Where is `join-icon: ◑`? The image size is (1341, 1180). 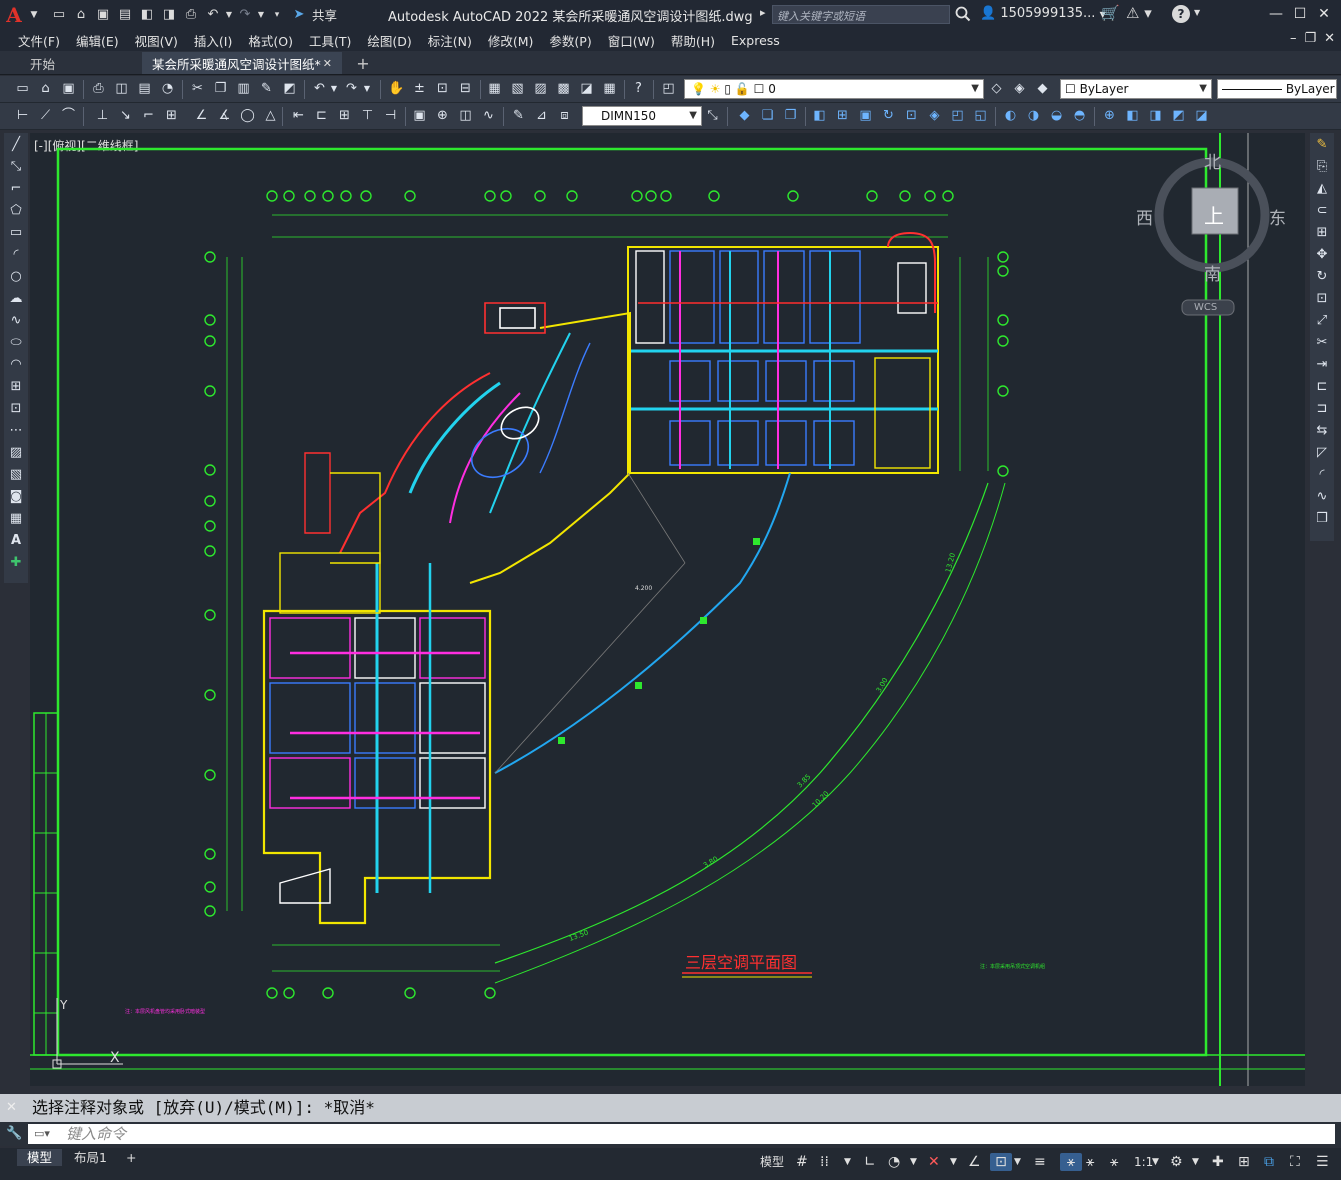
join-icon: ◑ is located at coordinates (1033, 116).